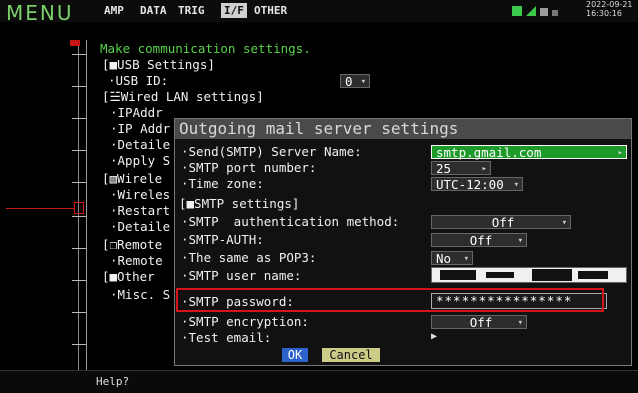 This screenshot has width=638, height=393. I want to click on ok-button: OK, so click(295, 355).